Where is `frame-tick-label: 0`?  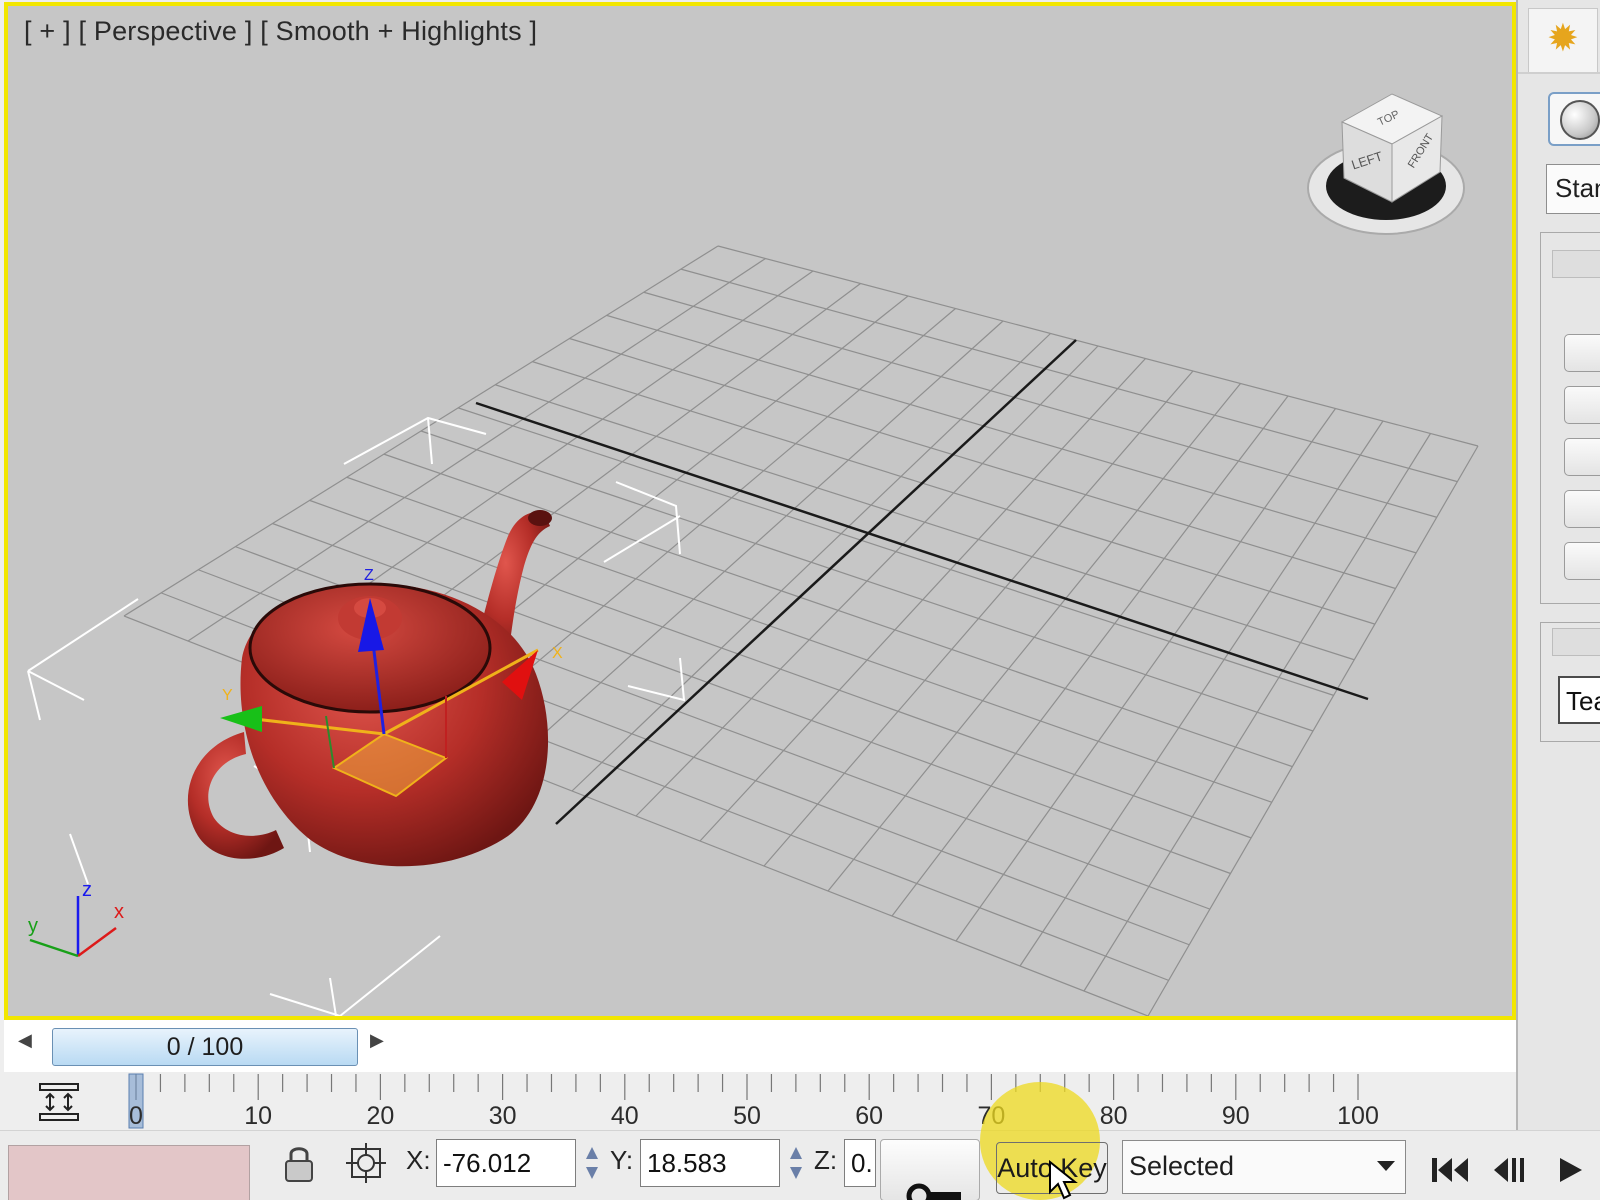
frame-tick-label: 0 is located at coordinates (136, 1116).